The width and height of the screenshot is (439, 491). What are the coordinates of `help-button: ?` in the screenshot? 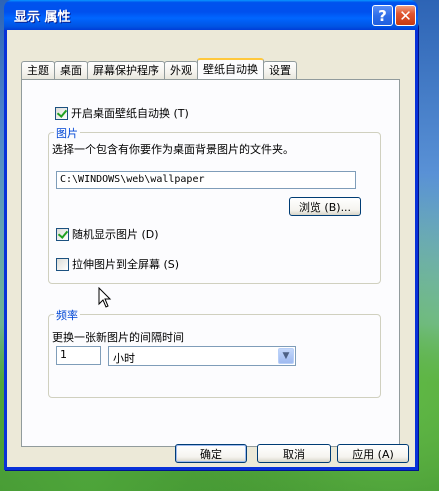 It's located at (382, 15).